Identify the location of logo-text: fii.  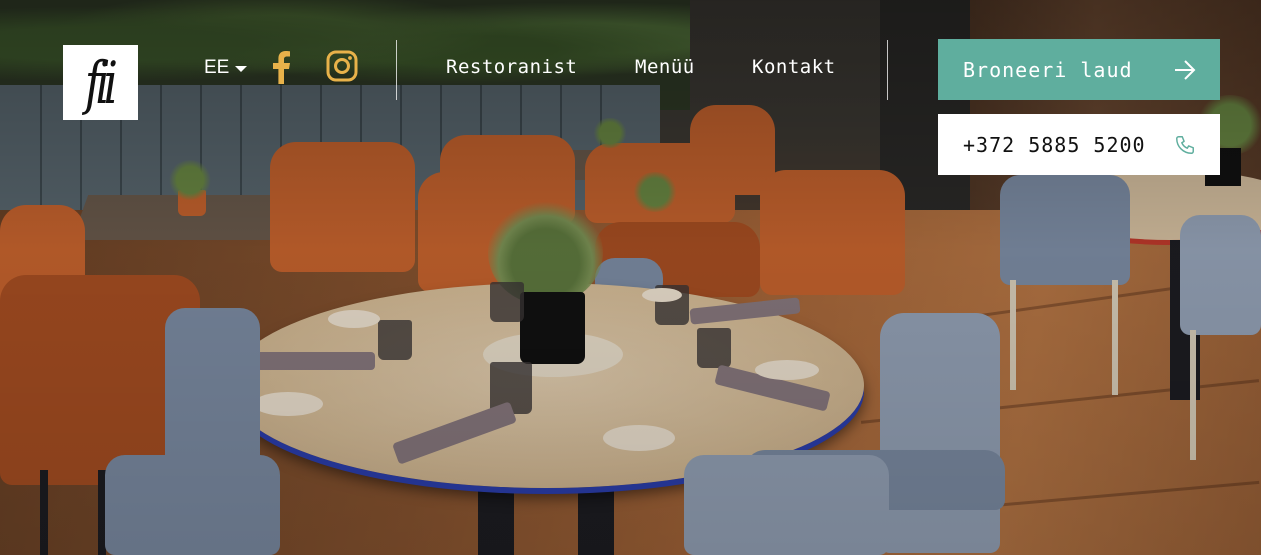
(101, 82).